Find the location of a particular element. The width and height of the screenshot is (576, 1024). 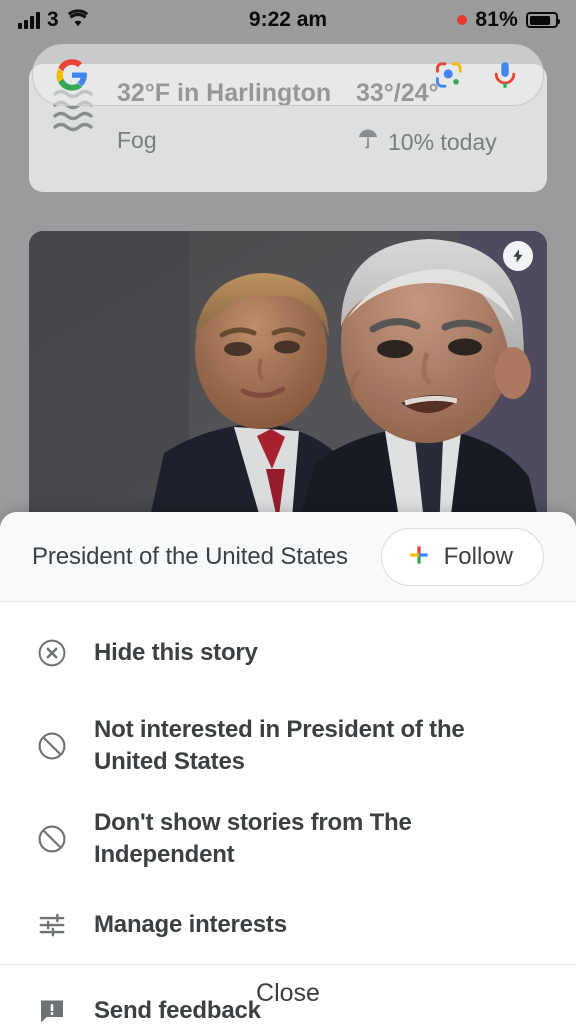

google-lens-icon is located at coordinates (449, 75).